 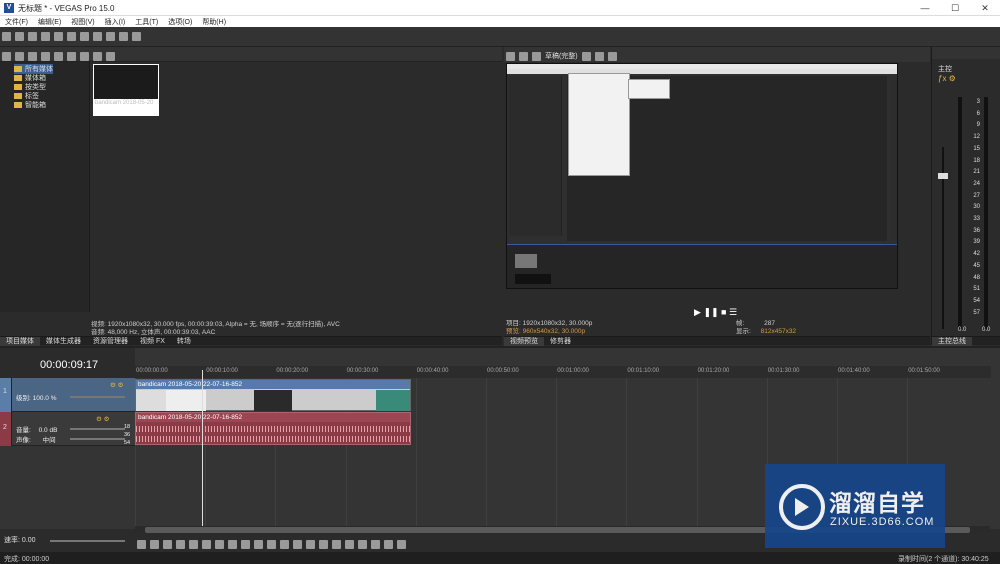 I want to click on delete-icon, so click(x=310, y=544).